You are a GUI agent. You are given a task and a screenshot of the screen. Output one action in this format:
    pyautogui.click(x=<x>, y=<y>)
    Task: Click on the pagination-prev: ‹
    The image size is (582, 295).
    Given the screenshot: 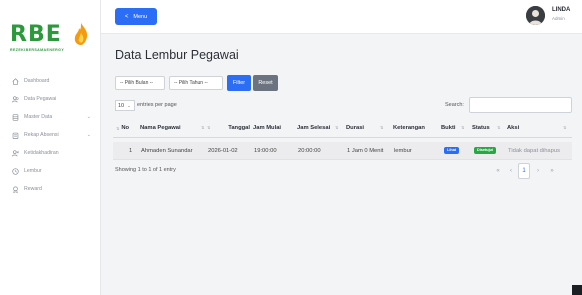 What is the action you would take?
    pyautogui.click(x=511, y=171)
    